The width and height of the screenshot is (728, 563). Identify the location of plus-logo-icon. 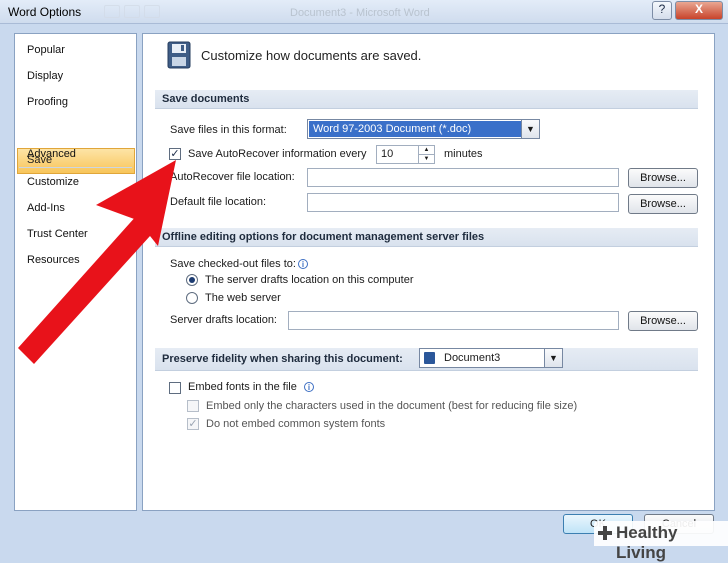
(605, 533).